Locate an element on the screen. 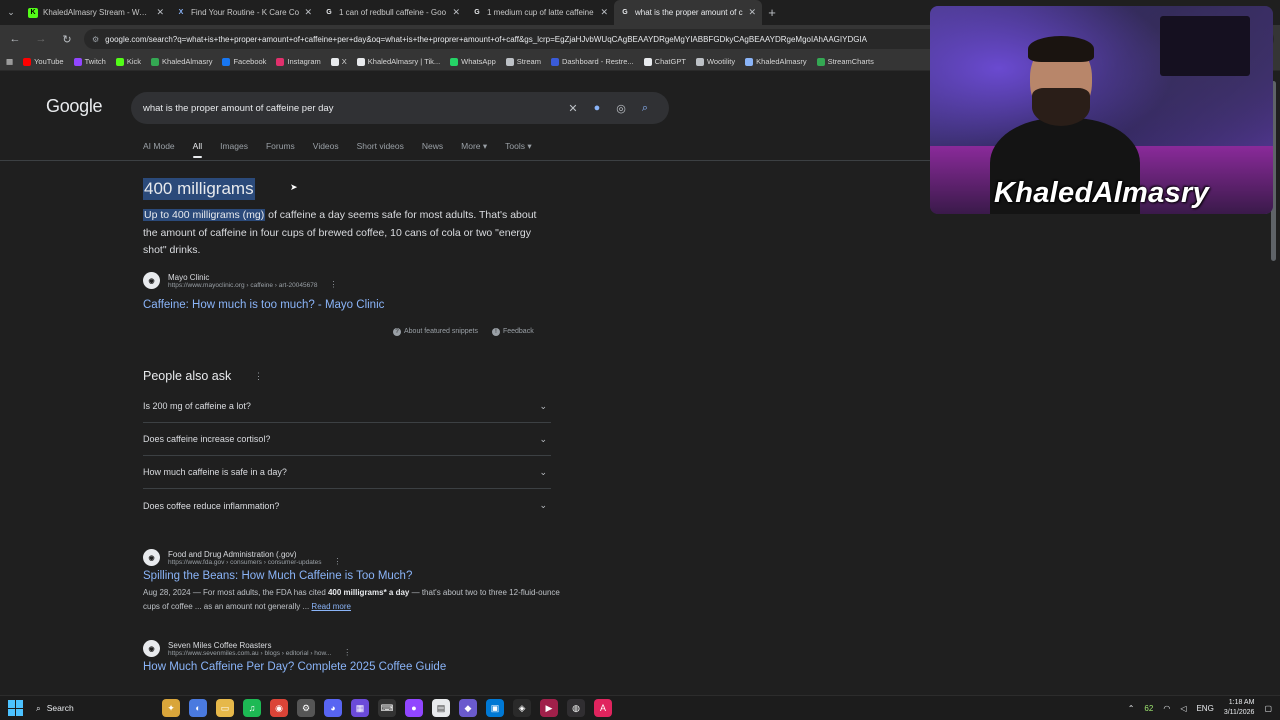  adobe-icon: A is located at coordinates (603, 708).